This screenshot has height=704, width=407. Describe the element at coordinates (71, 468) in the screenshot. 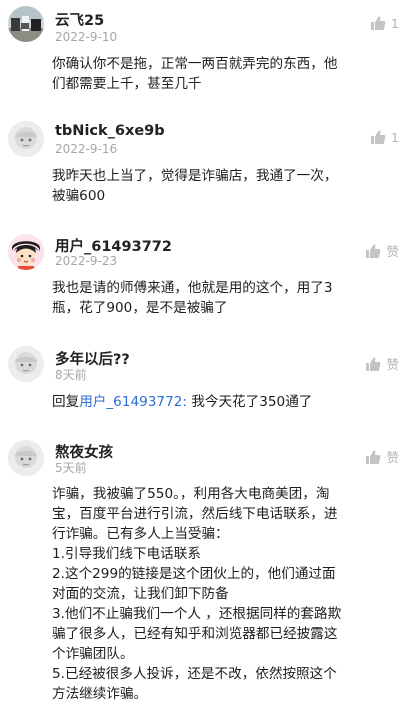

I see `comment-date: 5天前` at that location.